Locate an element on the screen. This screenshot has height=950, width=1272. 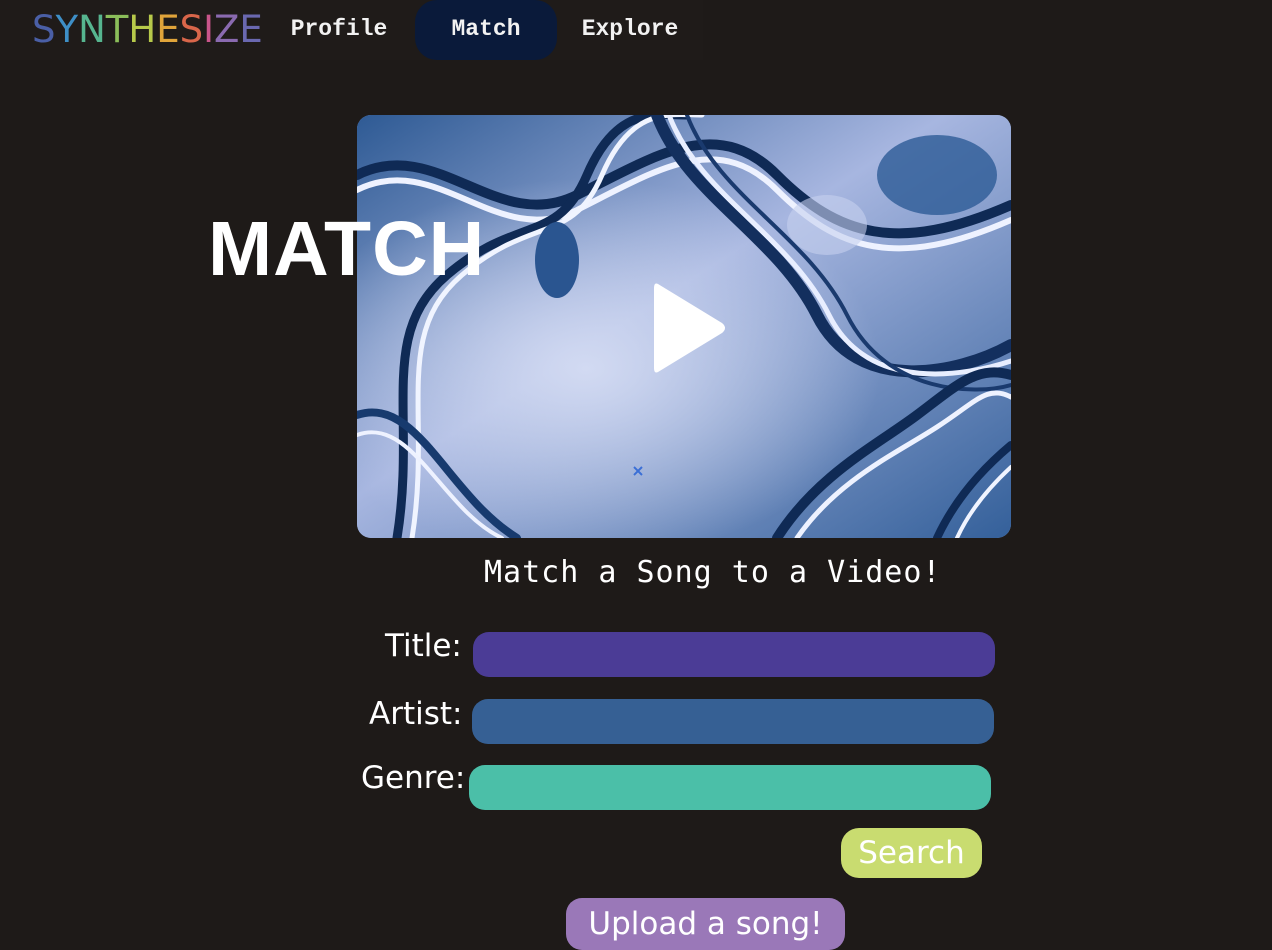
page-subtitle: Match a Song to a Video! is located at coordinates (713, 572).